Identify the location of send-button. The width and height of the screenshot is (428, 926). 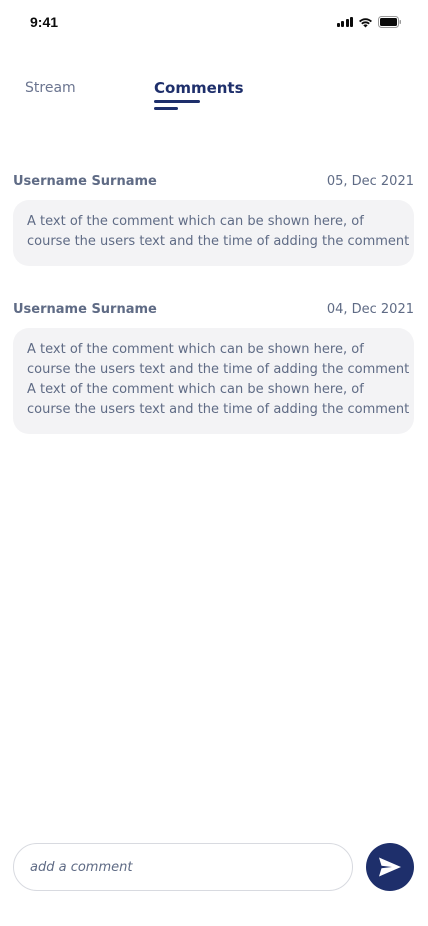
(390, 867).